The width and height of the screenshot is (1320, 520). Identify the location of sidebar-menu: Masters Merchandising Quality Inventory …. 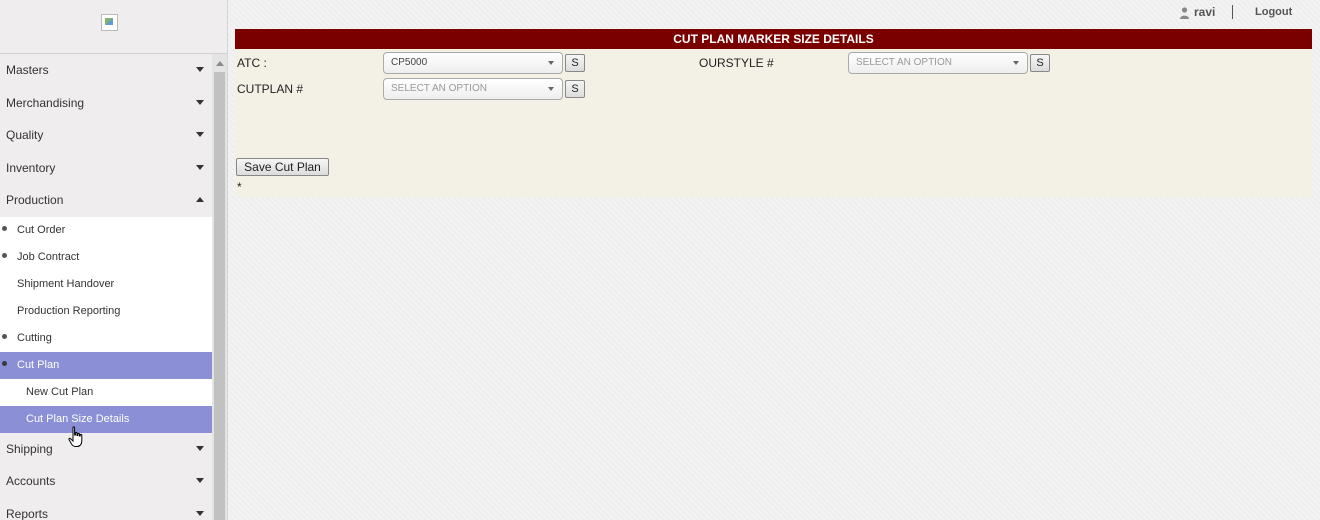
(106, 287).